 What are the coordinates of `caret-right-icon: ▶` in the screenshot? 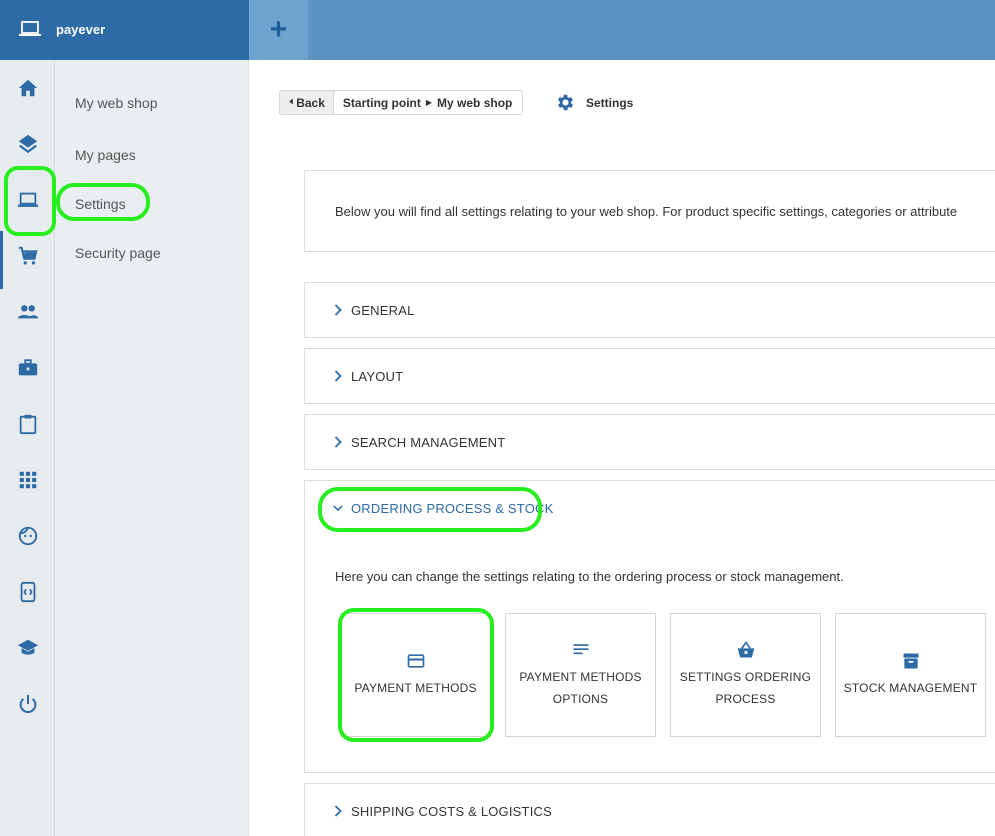 It's located at (429, 102).